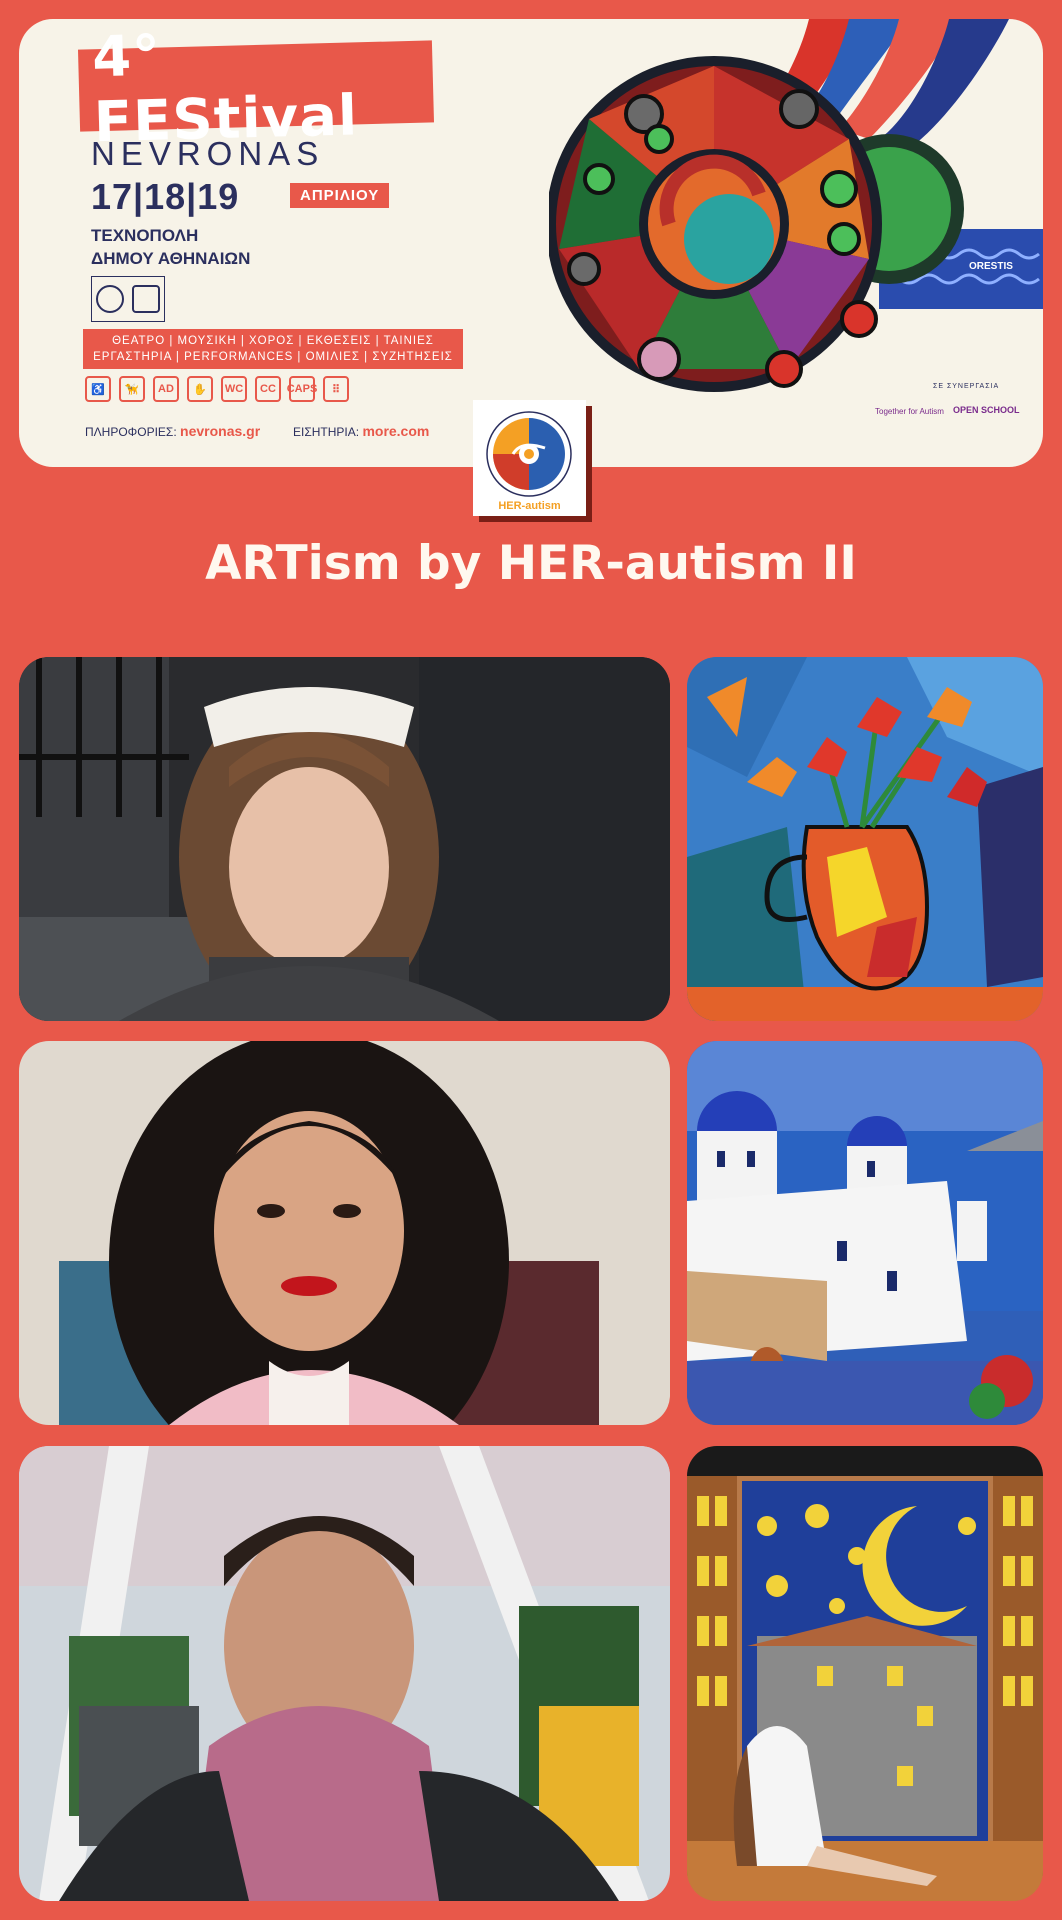  I want to click on info-line: ΠΛΗΡΟΦΟΡΙΕΣ: nevronas.gr, so click(172, 431).